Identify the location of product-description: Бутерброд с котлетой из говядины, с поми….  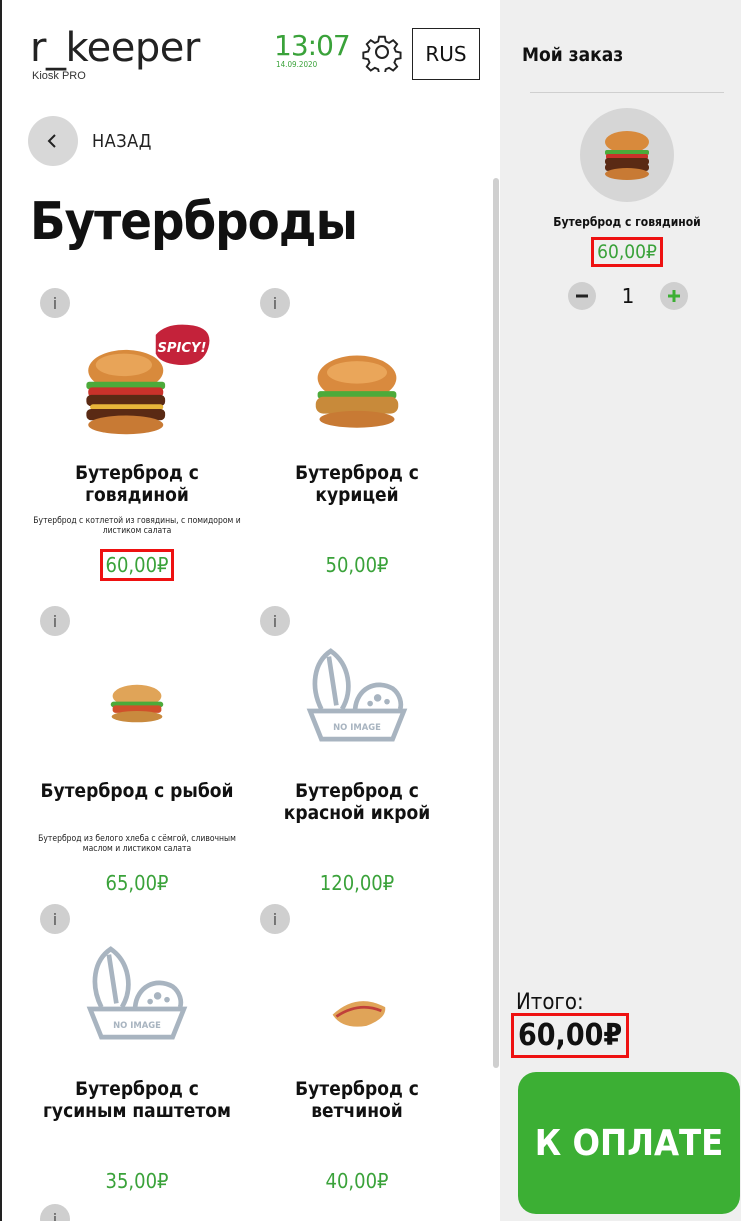
(137, 526).